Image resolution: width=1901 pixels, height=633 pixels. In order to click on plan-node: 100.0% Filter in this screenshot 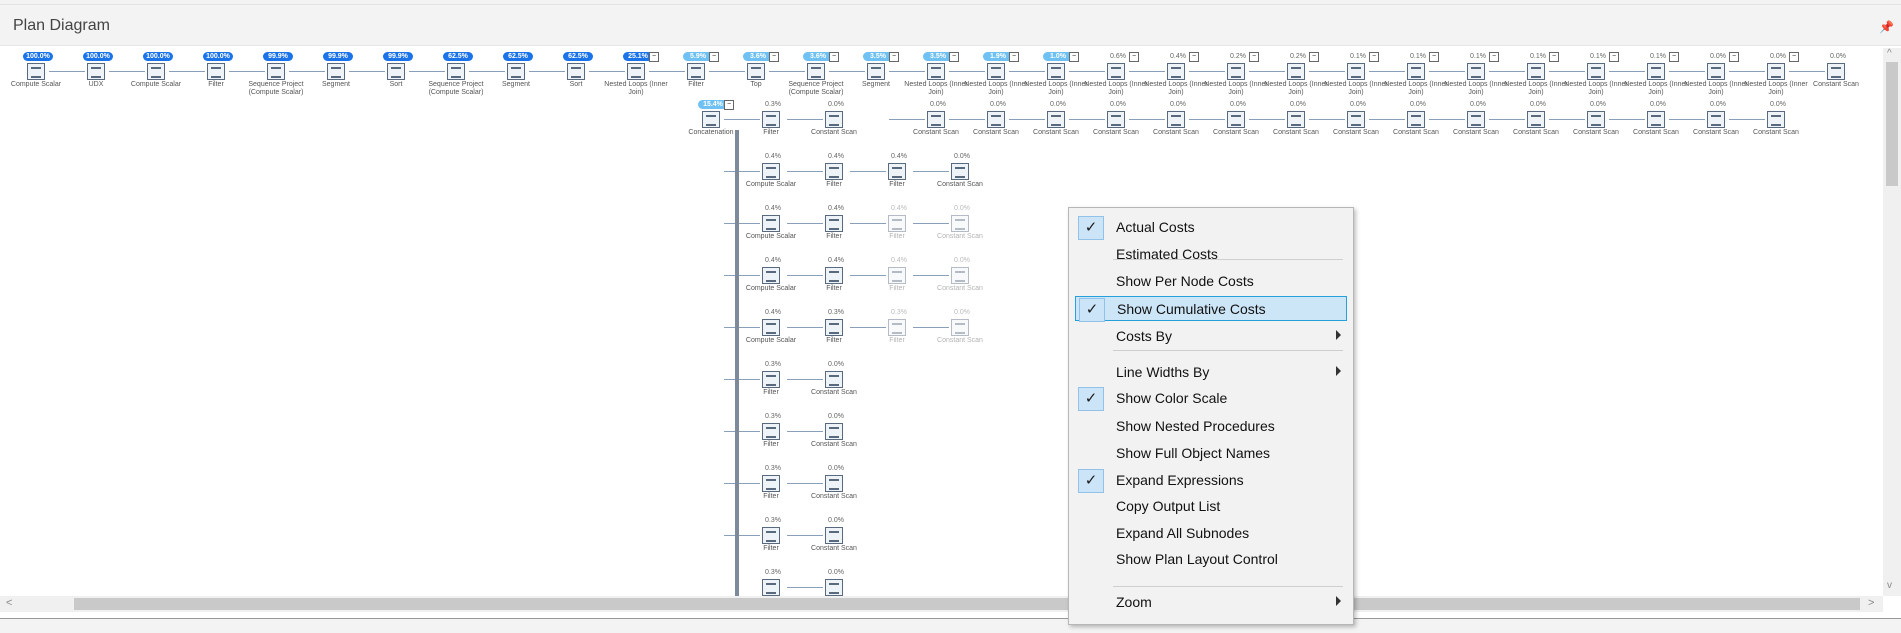, I will do `click(209, 74)`.